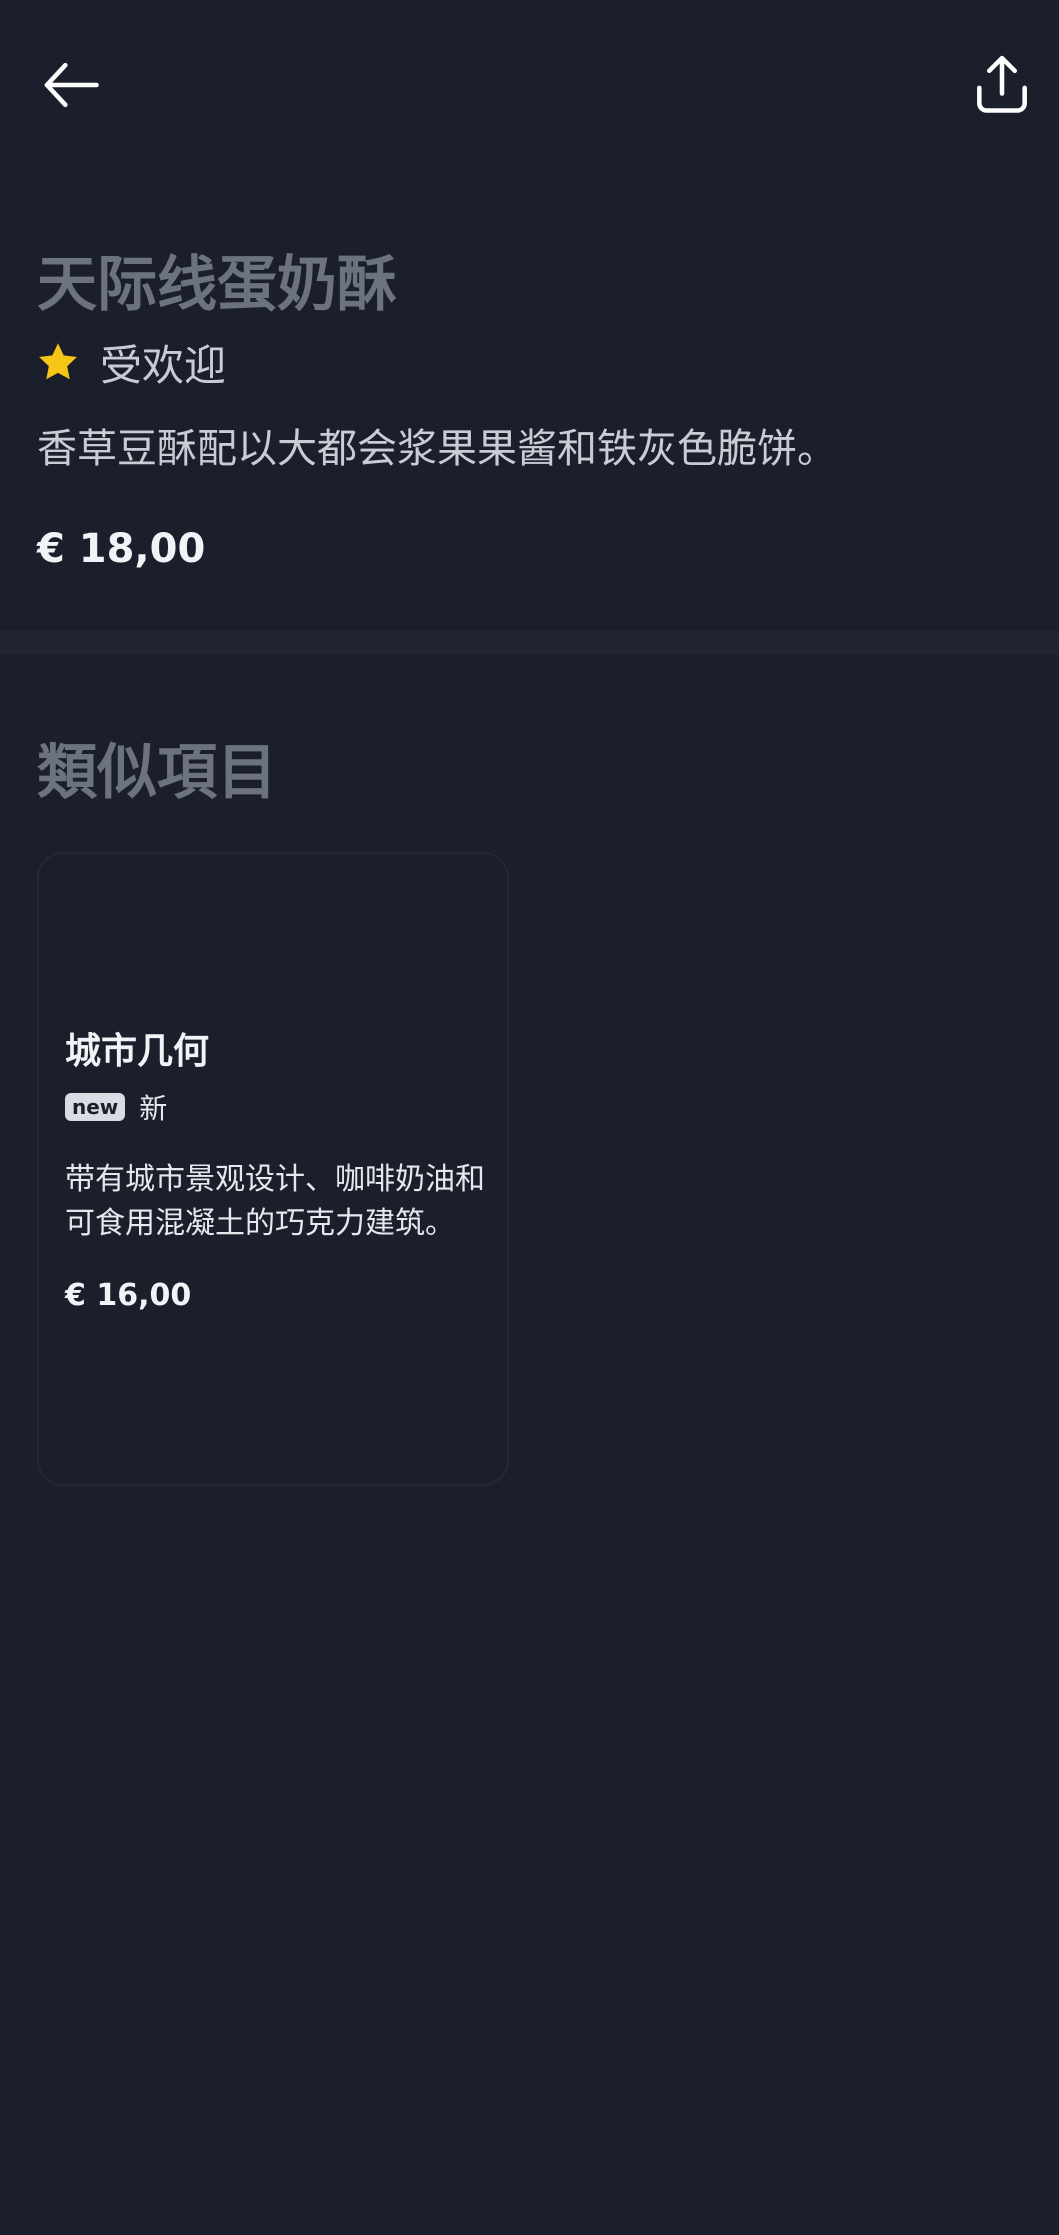 This screenshot has height=2235, width=1059. Describe the element at coordinates (437, 449) in the screenshot. I see `product-description: 香草豆酥配以大都会浆果果酱和铁灰色脆饼。` at that location.